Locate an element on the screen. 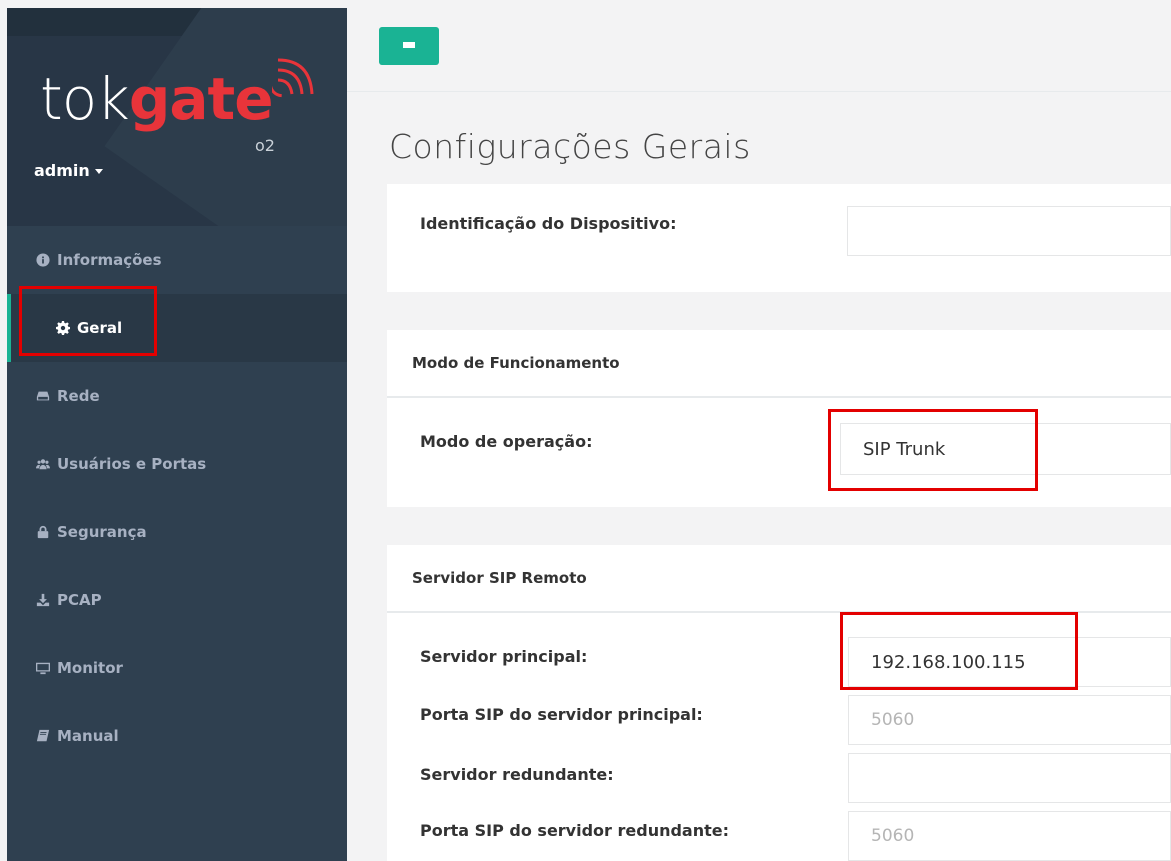 This screenshot has width=1171, height=861. sidebar-item-label: Usuários e Portas is located at coordinates (132, 464).